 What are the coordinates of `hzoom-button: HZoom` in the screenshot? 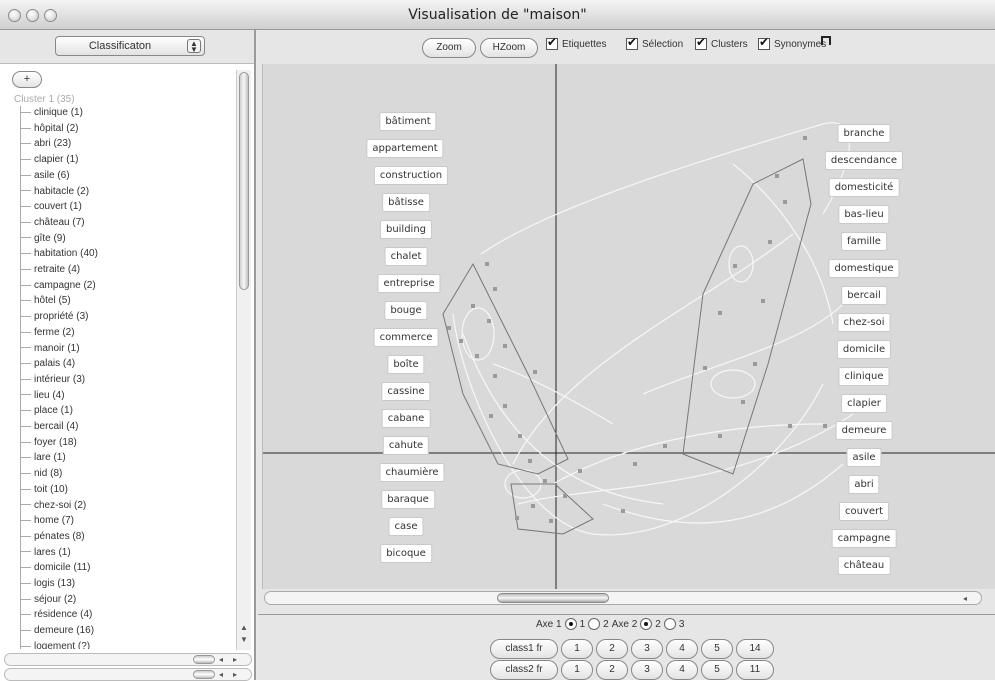 It's located at (509, 48).